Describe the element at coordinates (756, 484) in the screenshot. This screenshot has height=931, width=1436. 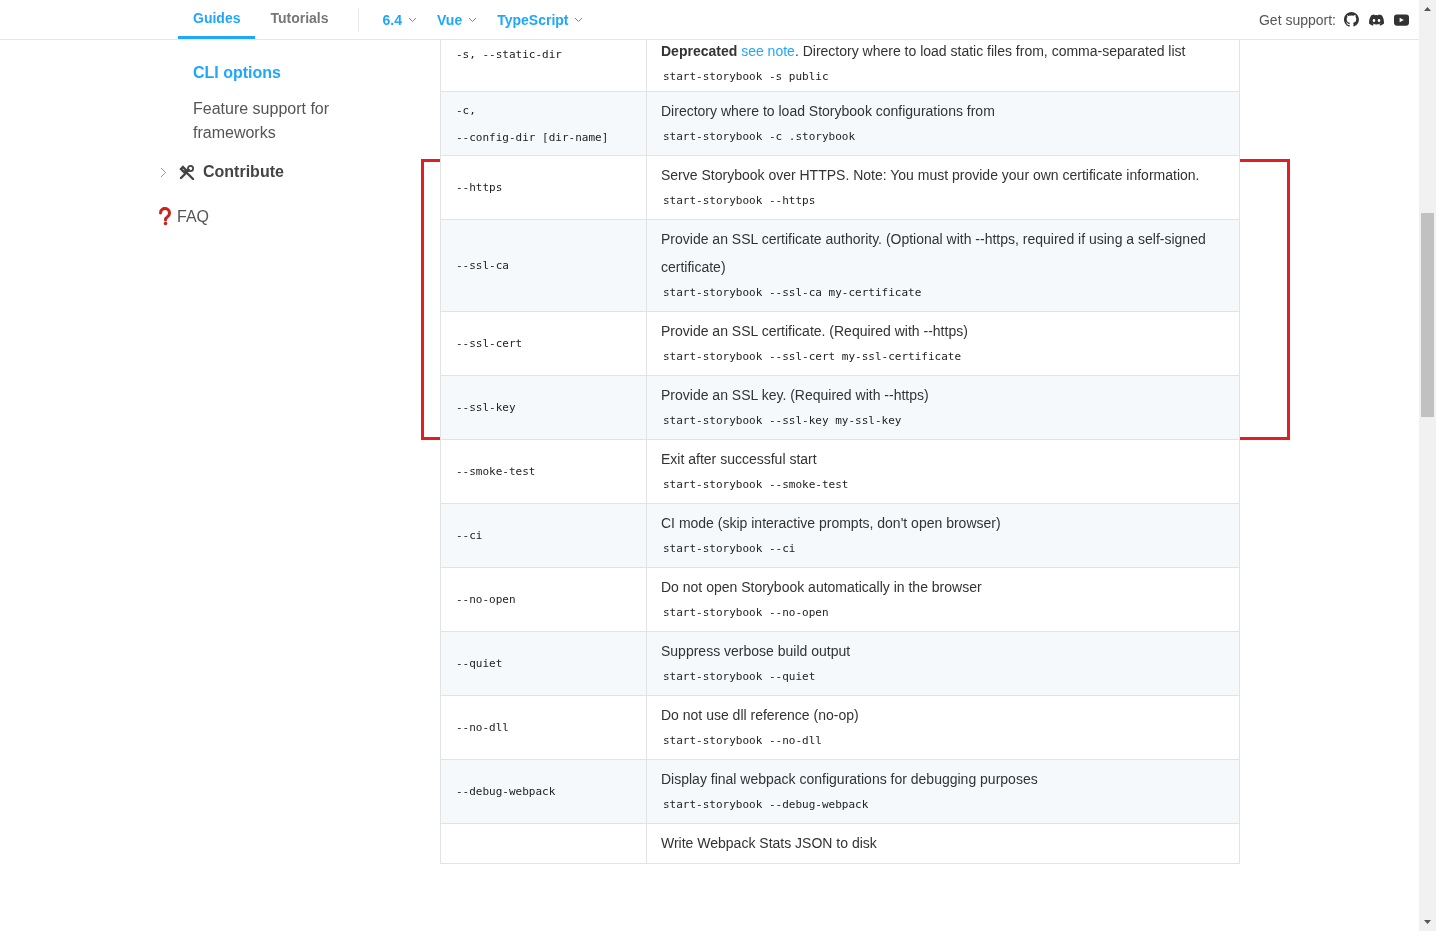
I see `example-command: start-storybook --smoke-test` at that location.